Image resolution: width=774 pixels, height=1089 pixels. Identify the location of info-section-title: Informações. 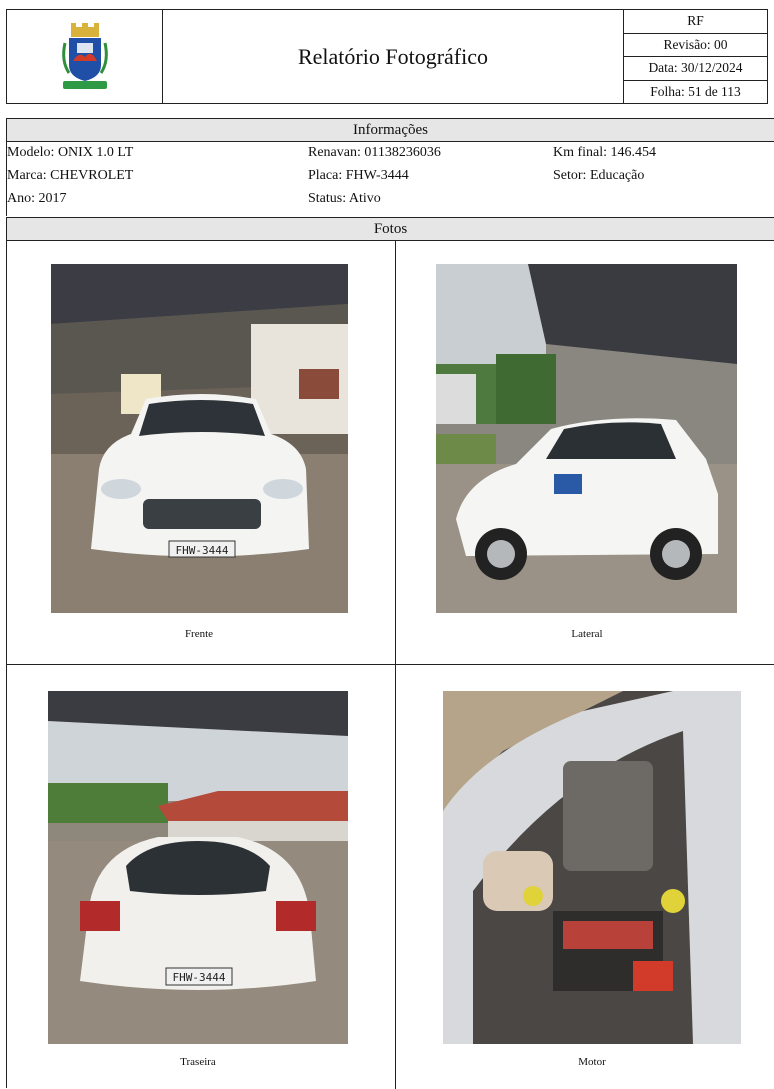
(390, 130).